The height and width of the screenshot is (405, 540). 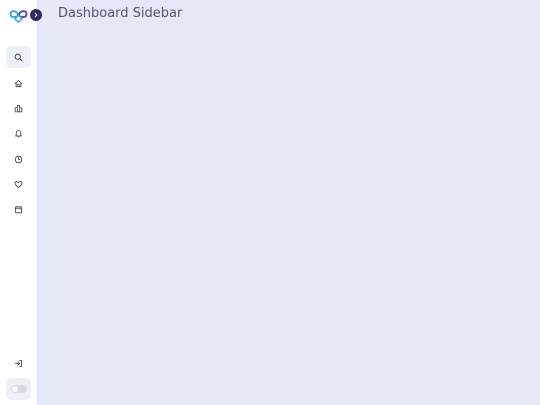 I want to click on logout-button, so click(x=18, y=363).